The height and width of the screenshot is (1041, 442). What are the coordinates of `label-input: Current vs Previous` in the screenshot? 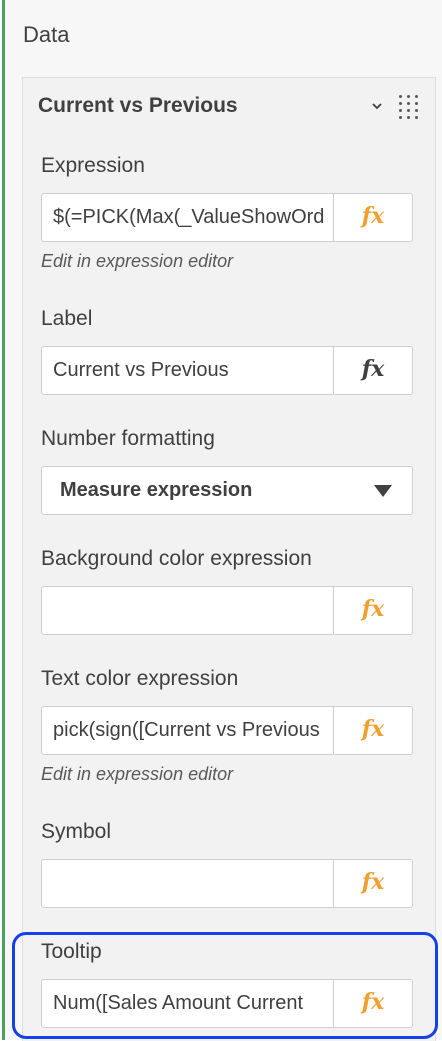 It's located at (189, 370).